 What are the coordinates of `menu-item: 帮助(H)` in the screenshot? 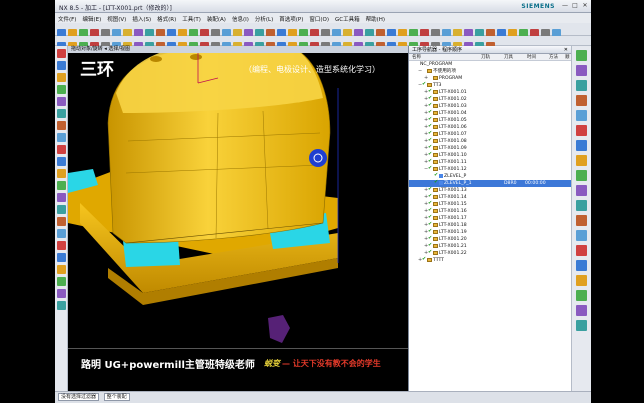 It's located at (375, 18).